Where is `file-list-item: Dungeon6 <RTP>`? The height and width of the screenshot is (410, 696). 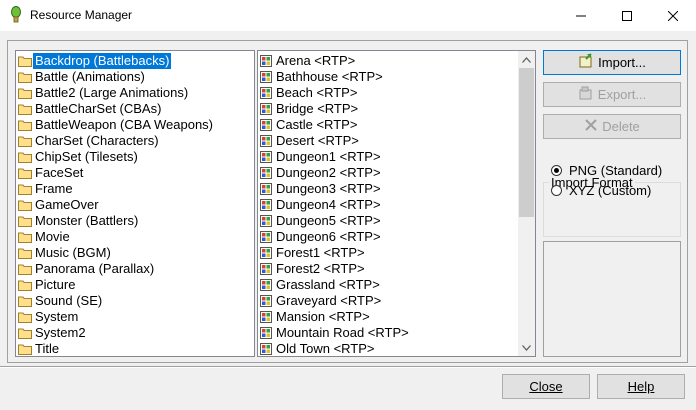
file-list-item: Dungeon6 <RTP> is located at coordinates (321, 237).